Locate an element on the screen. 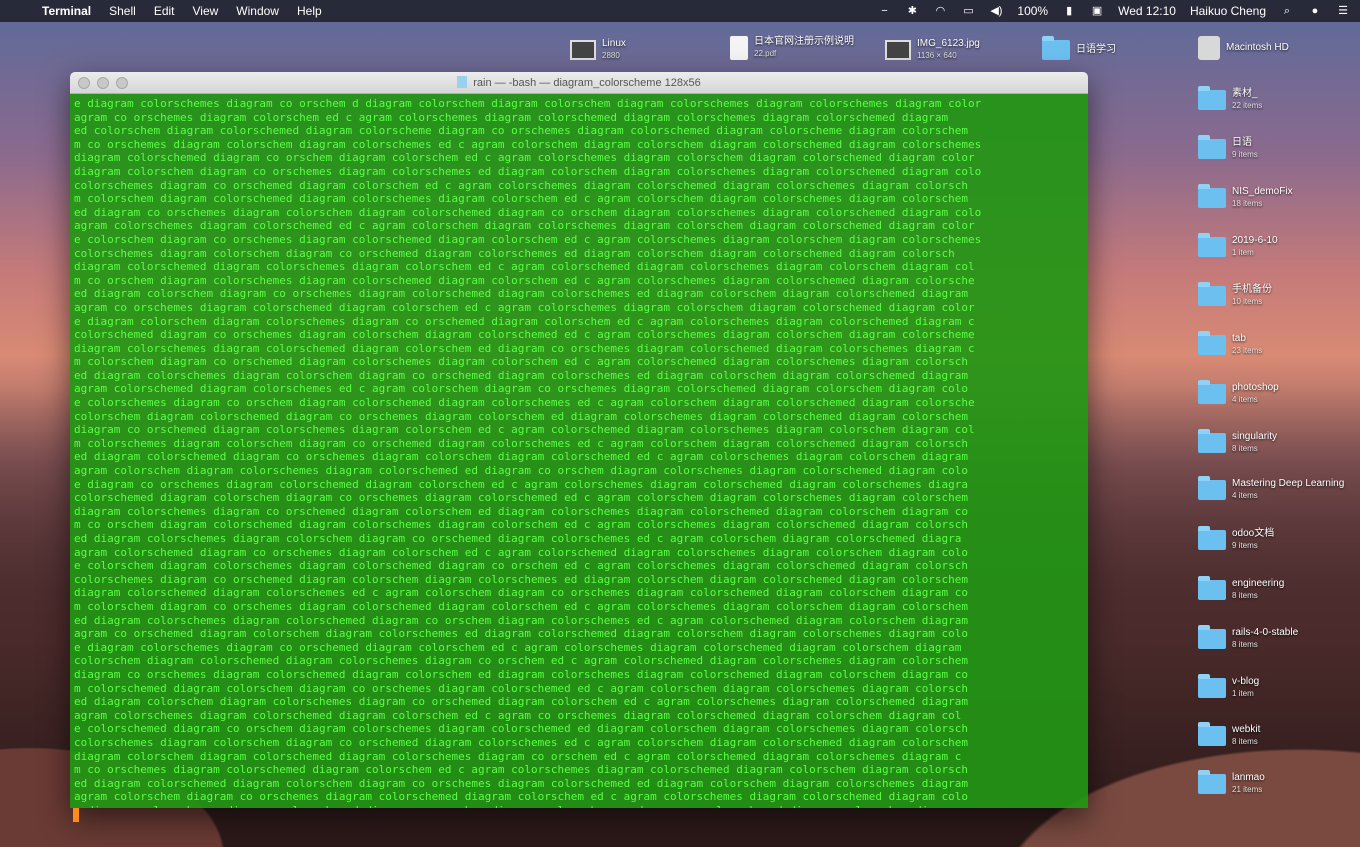 This screenshot has height=847, width=1360. desktop-item-label: webkit is located at coordinates (1246, 729).